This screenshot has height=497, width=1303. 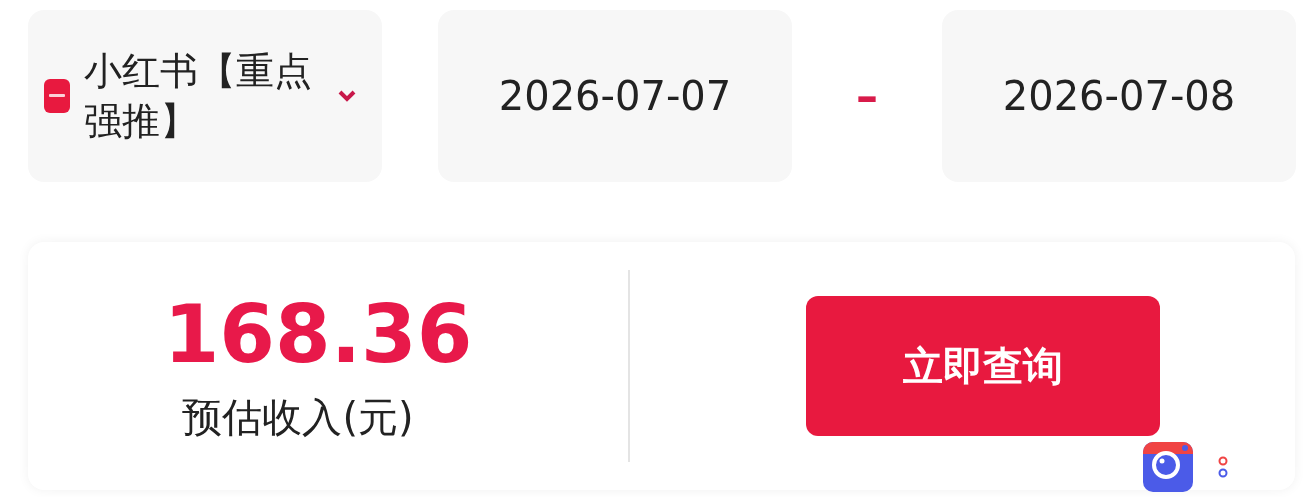 What do you see at coordinates (1168, 467) in the screenshot?
I see `camera-icon` at bounding box center [1168, 467].